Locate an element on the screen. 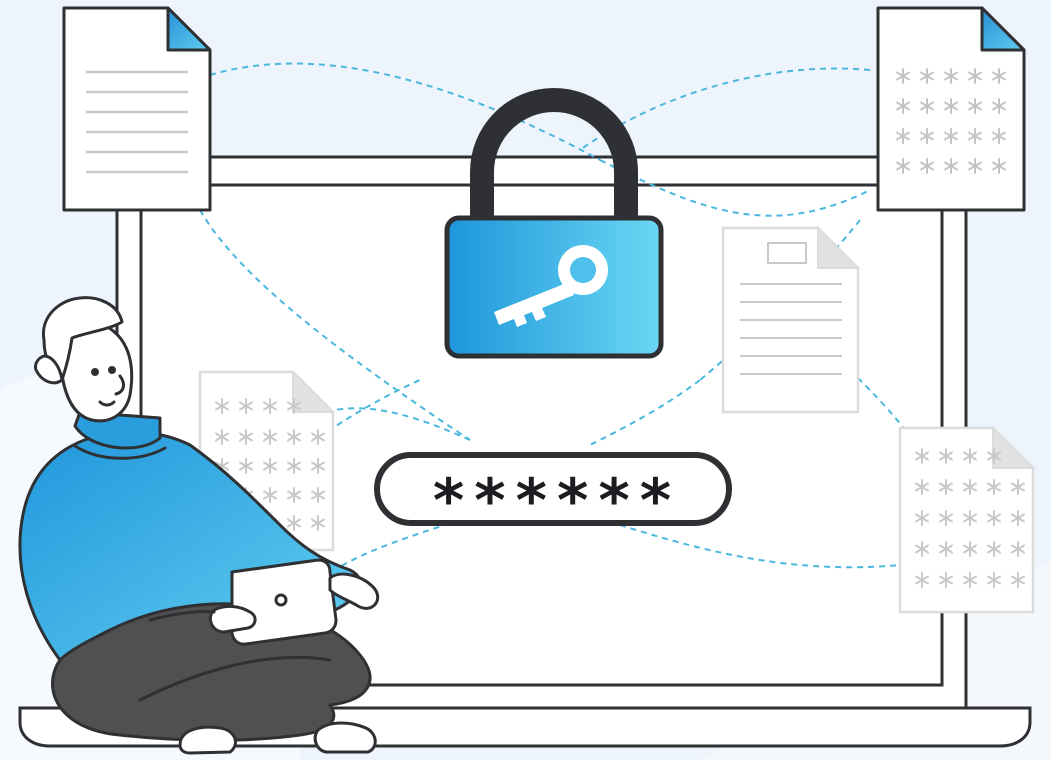 This screenshot has width=1051, height=760. password-masked-text: ****** is located at coordinates (557, 501).